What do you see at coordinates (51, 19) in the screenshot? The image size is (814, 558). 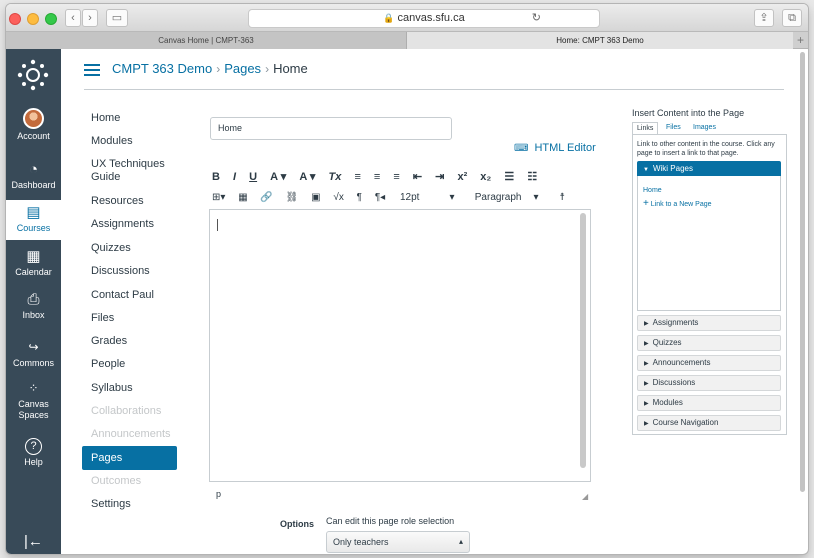 I see `zoom-window-button` at bounding box center [51, 19].